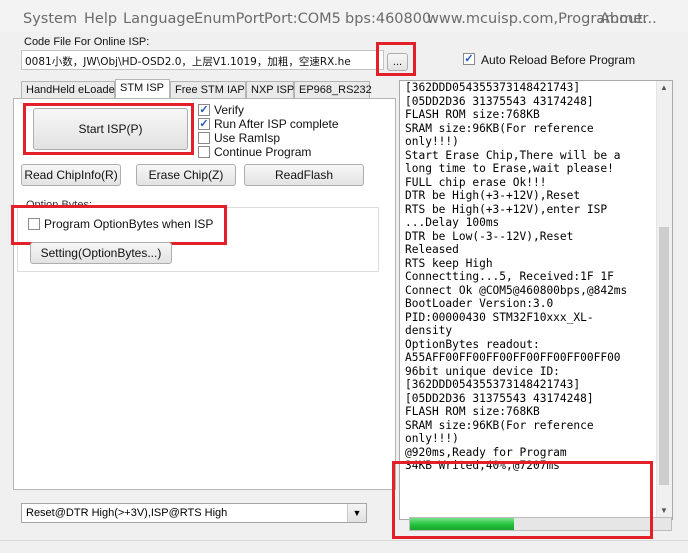 Image resolution: width=688 pixels, height=553 pixels. I want to click on log-line: PID:00000430 STM32F10xxx_XL-, so click(499, 317).